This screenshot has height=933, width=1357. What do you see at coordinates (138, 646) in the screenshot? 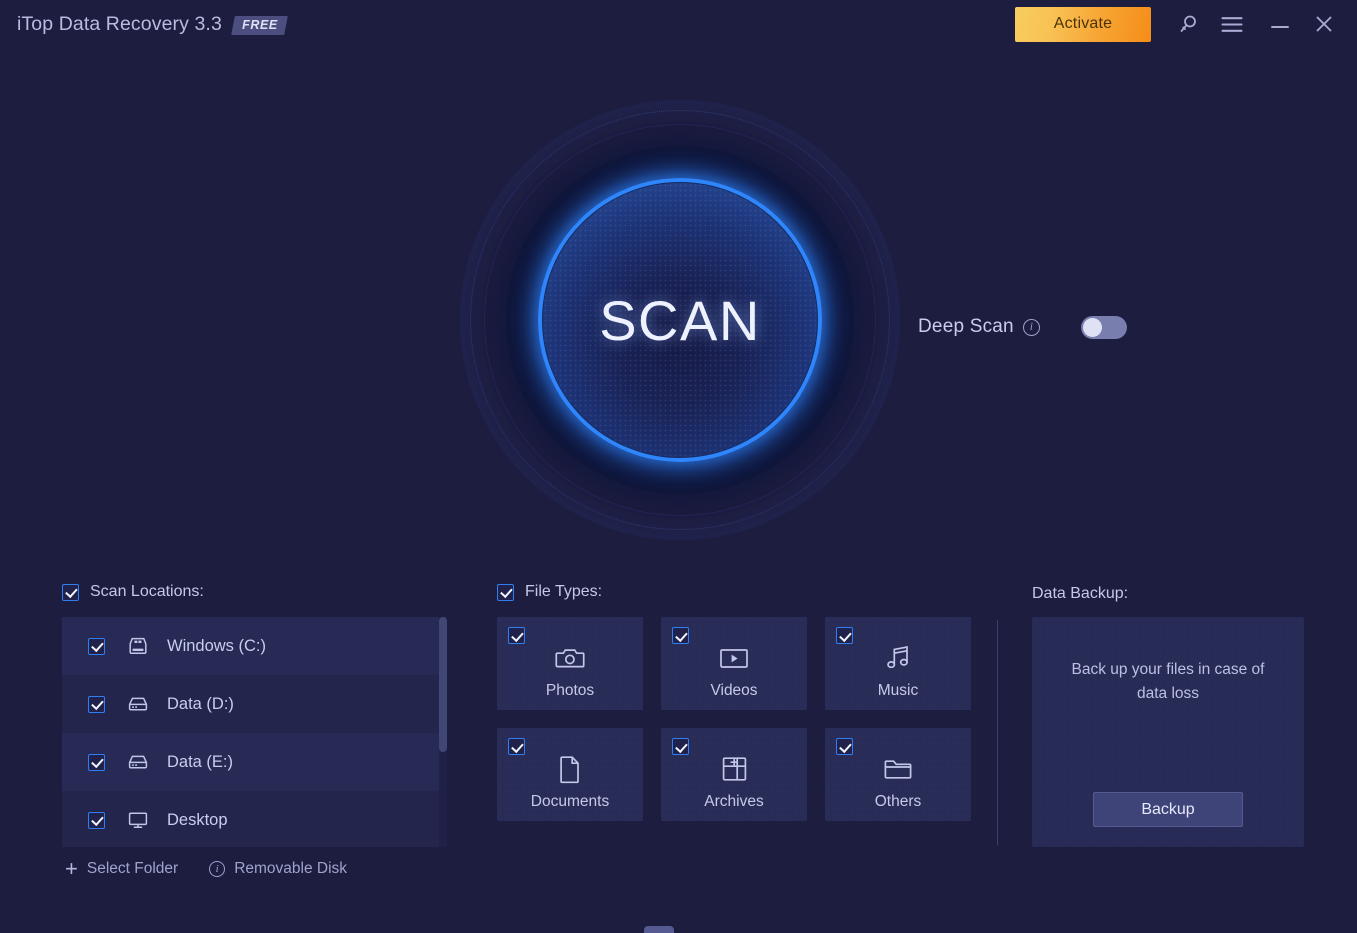
I see `windows-drive-icon` at bounding box center [138, 646].